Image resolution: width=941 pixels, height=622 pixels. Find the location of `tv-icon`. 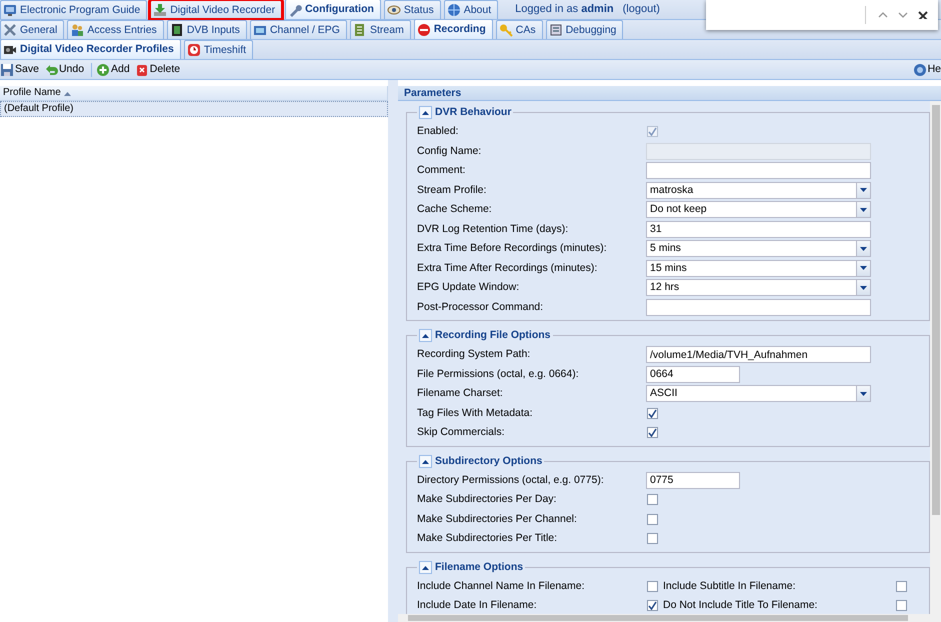

tv-icon is located at coordinates (10, 10).